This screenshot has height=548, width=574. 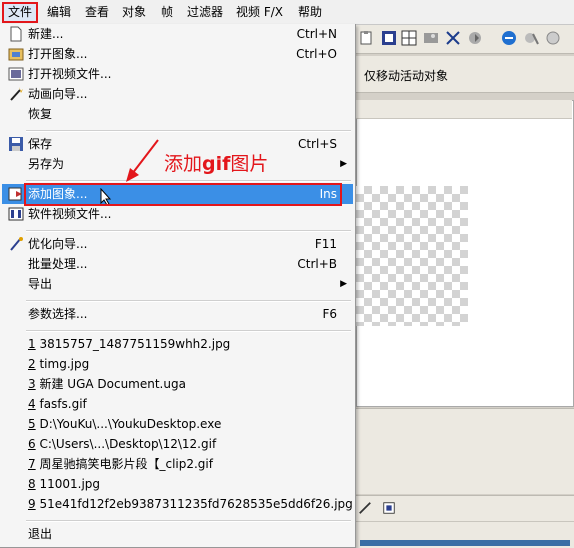 What do you see at coordinates (177, 344) in the screenshot?
I see `recent-file-item: 1 3815757_1487751159whh2.jpg` at bounding box center [177, 344].